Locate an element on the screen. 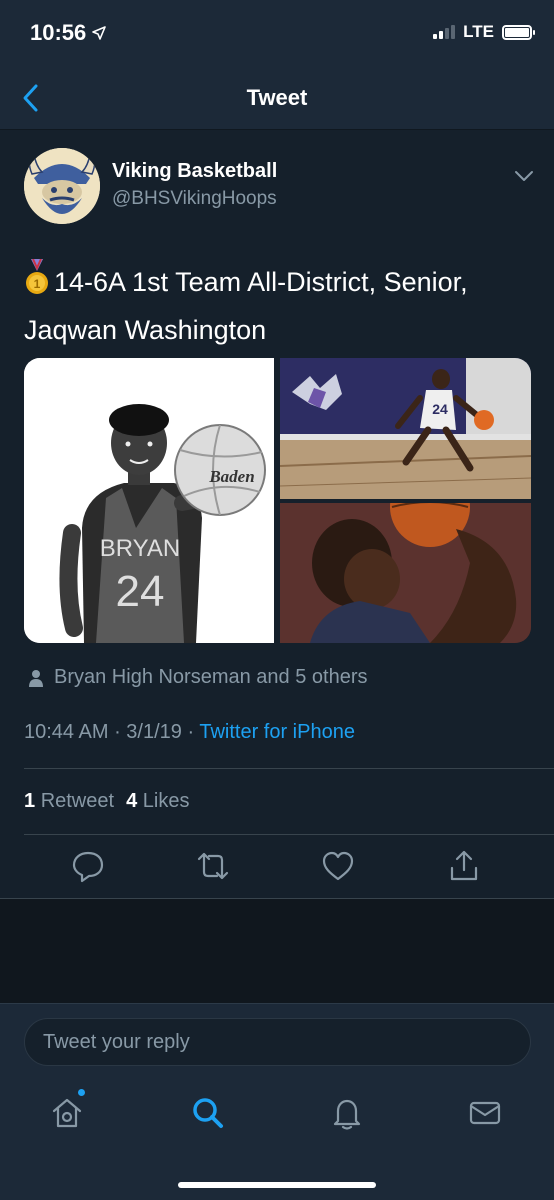 The height and width of the screenshot is (1200, 554). page-title: Tweet is located at coordinates (277, 97).